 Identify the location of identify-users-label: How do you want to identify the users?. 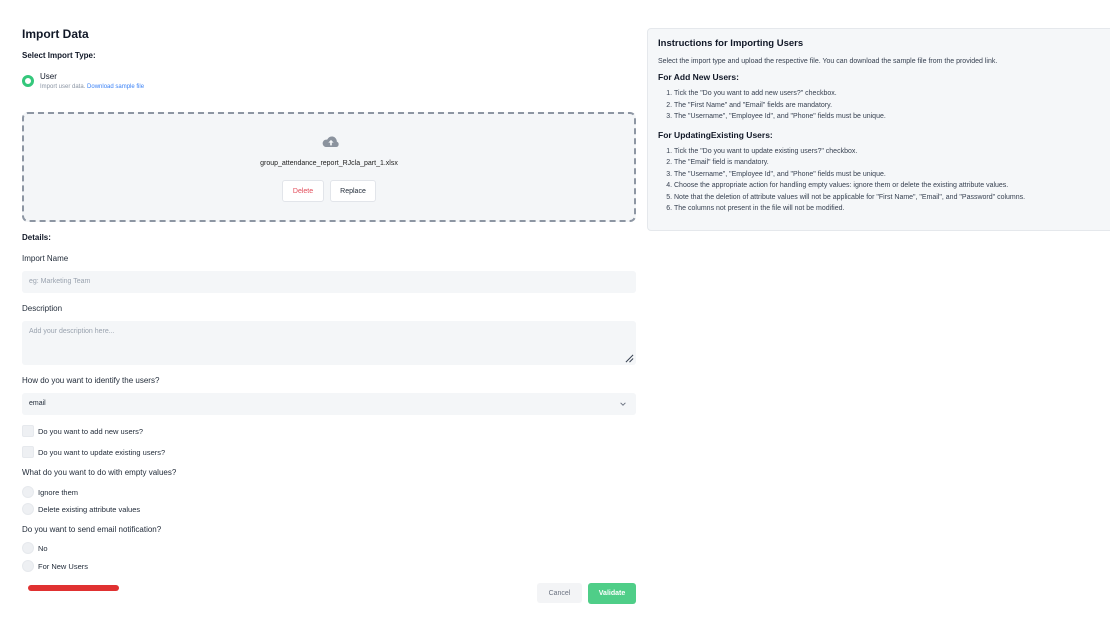
(91, 380).